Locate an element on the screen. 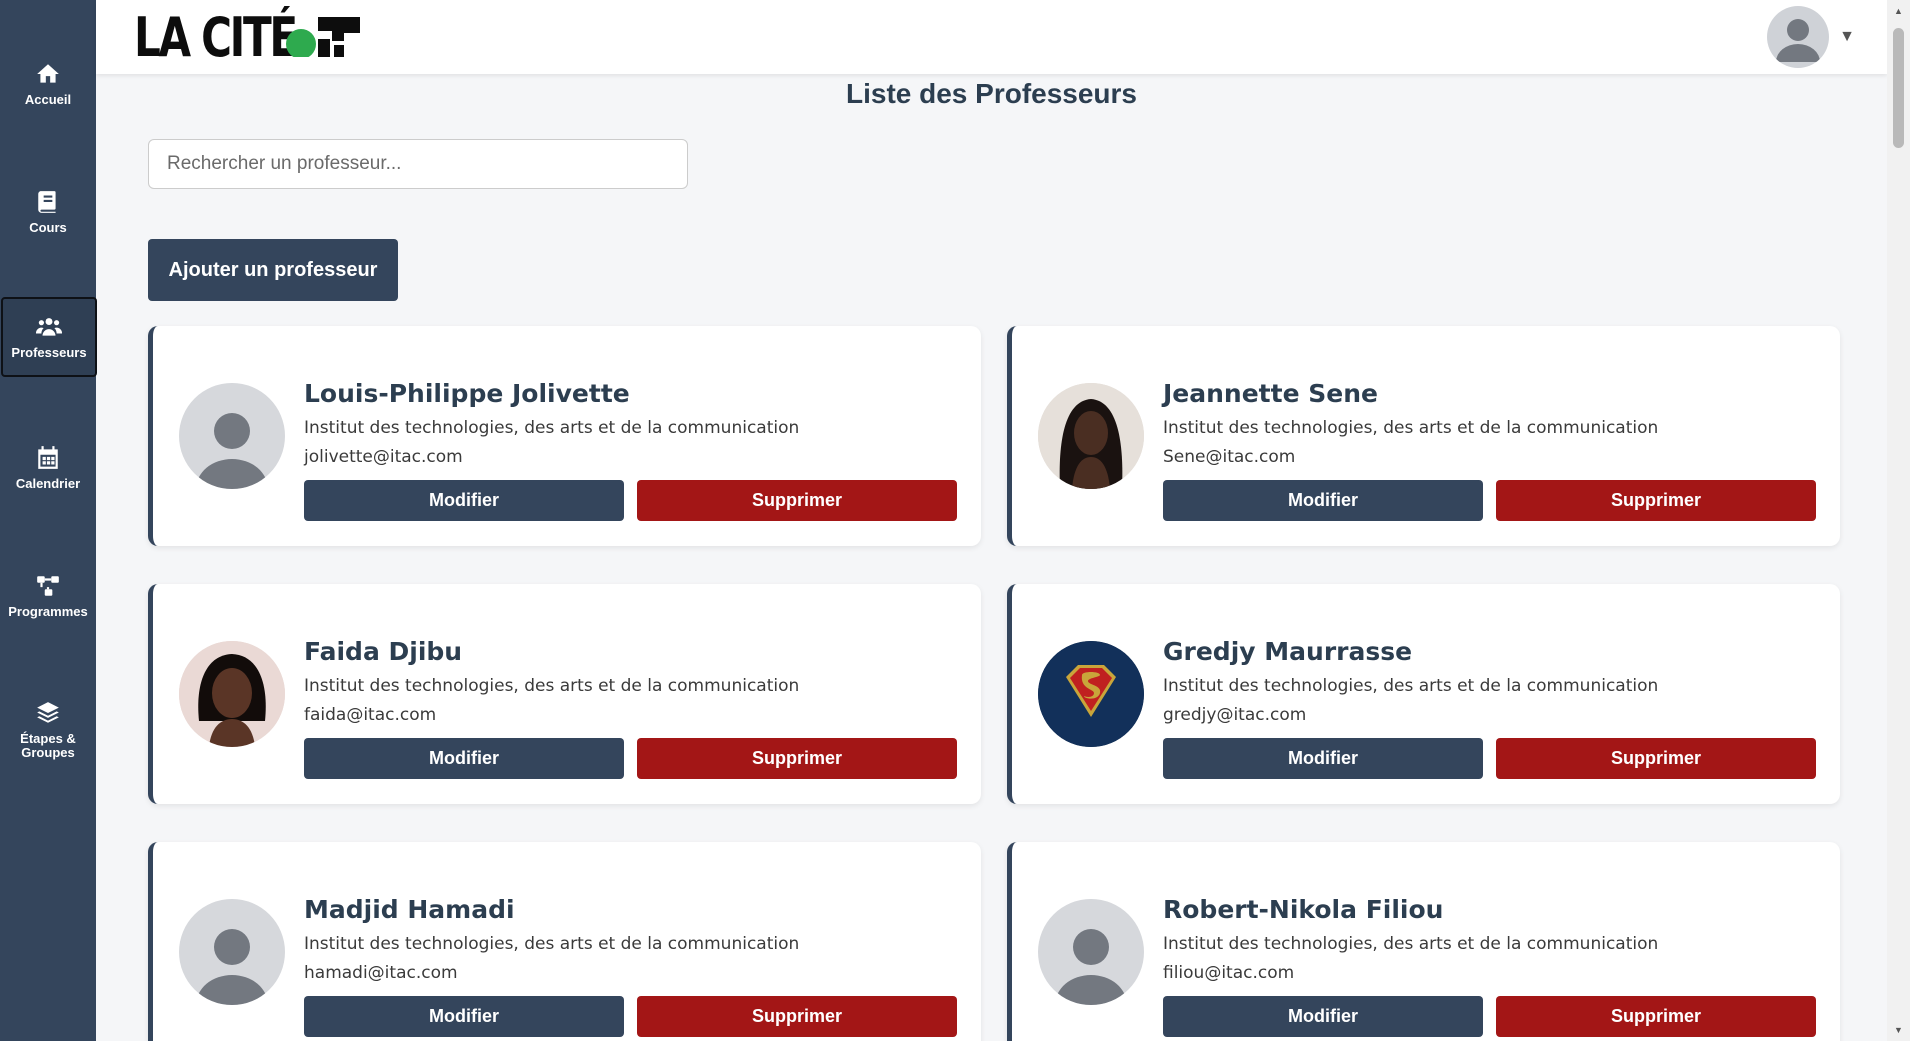 The image size is (1910, 1041). professor-email: faida@itac.com is located at coordinates (370, 715).